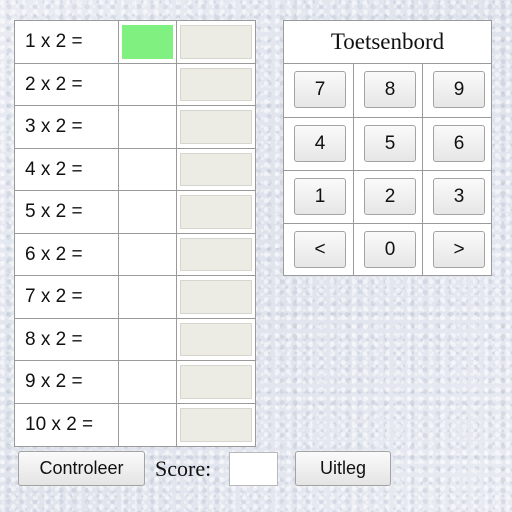  Describe the element at coordinates (67, 339) in the screenshot. I see `question-label: 8 x 2 =` at that location.